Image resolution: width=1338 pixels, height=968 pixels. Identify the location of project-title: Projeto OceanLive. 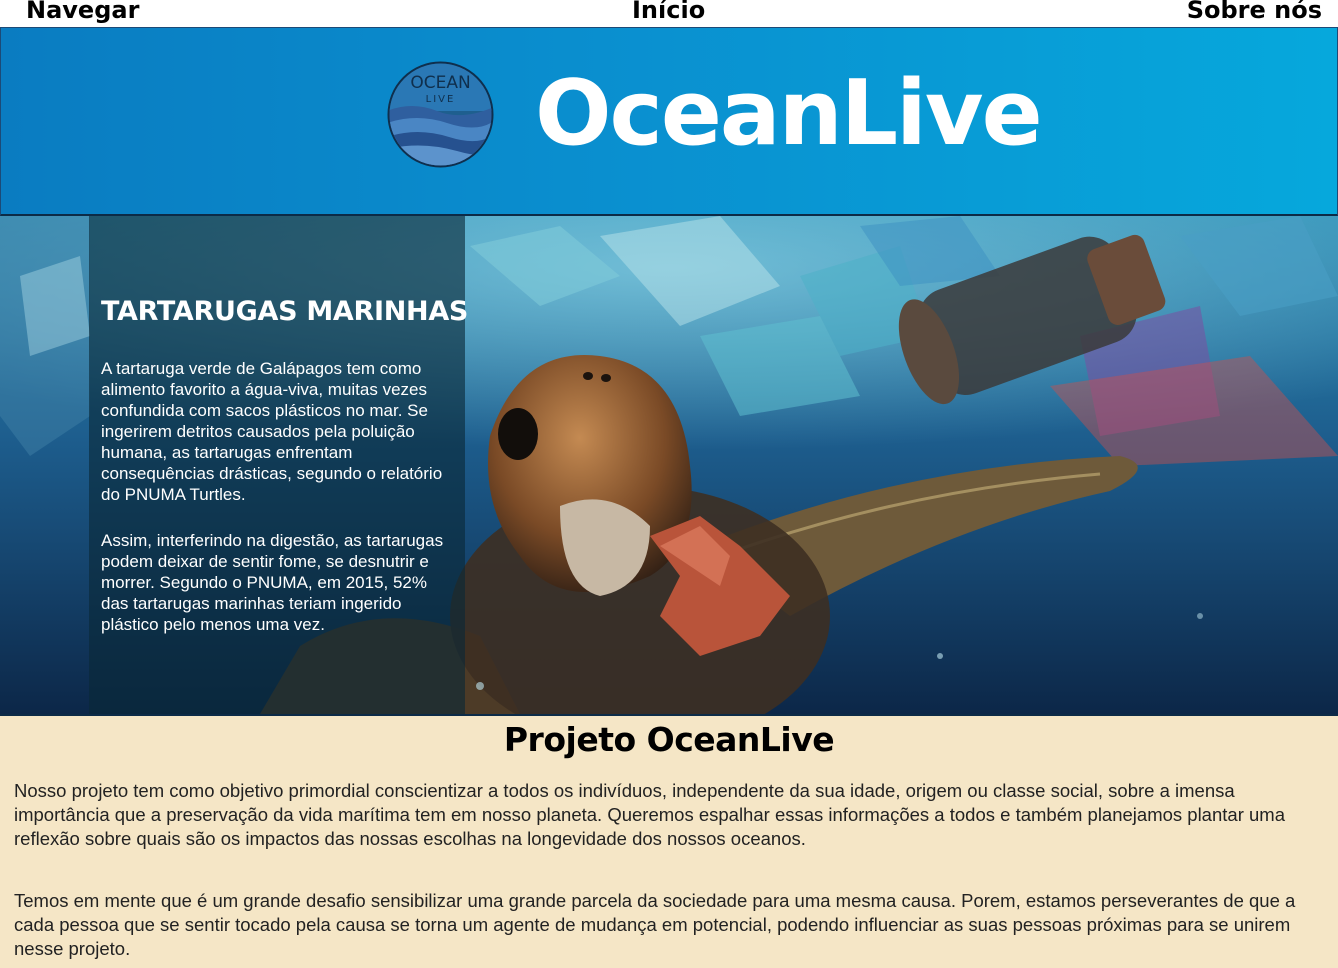
(669, 739).